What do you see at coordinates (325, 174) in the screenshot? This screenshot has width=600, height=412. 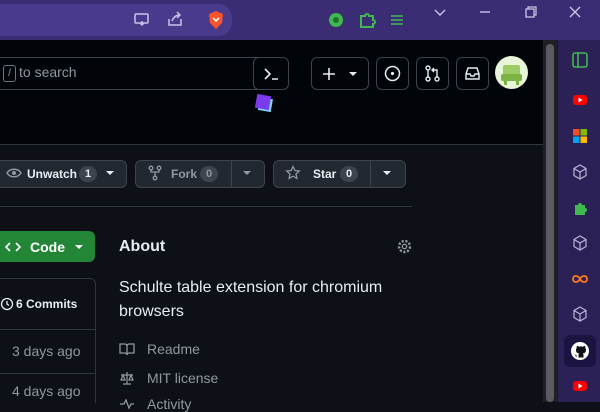 I see `star-label: Star` at bounding box center [325, 174].